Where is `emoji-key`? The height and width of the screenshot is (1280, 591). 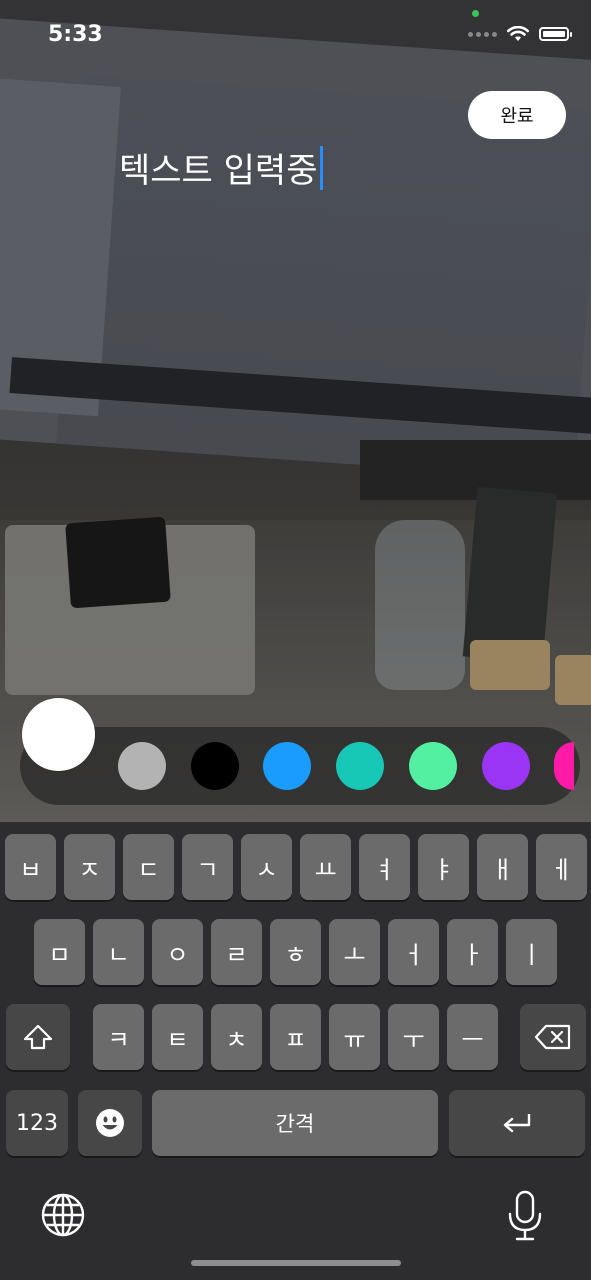 emoji-key is located at coordinates (110, 1123).